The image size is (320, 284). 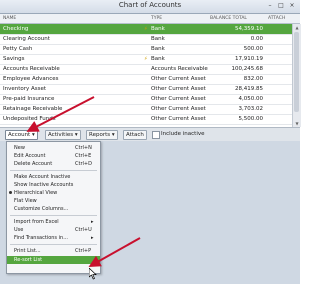 What do you see at coordinates (179, 69) in the screenshot?
I see `account-type: Accounts Receivable` at bounding box center [179, 69].